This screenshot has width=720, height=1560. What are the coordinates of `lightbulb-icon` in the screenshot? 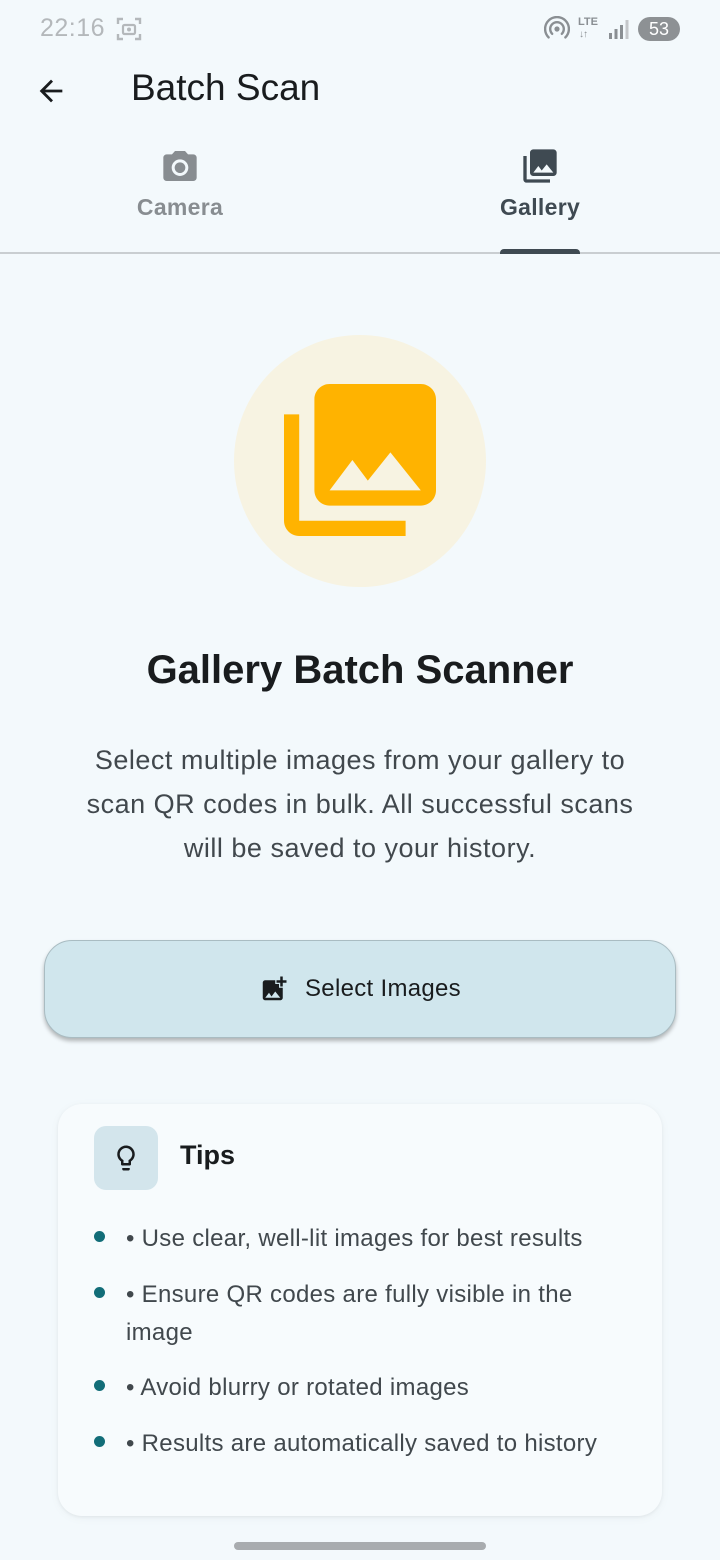 It's located at (126, 1158).